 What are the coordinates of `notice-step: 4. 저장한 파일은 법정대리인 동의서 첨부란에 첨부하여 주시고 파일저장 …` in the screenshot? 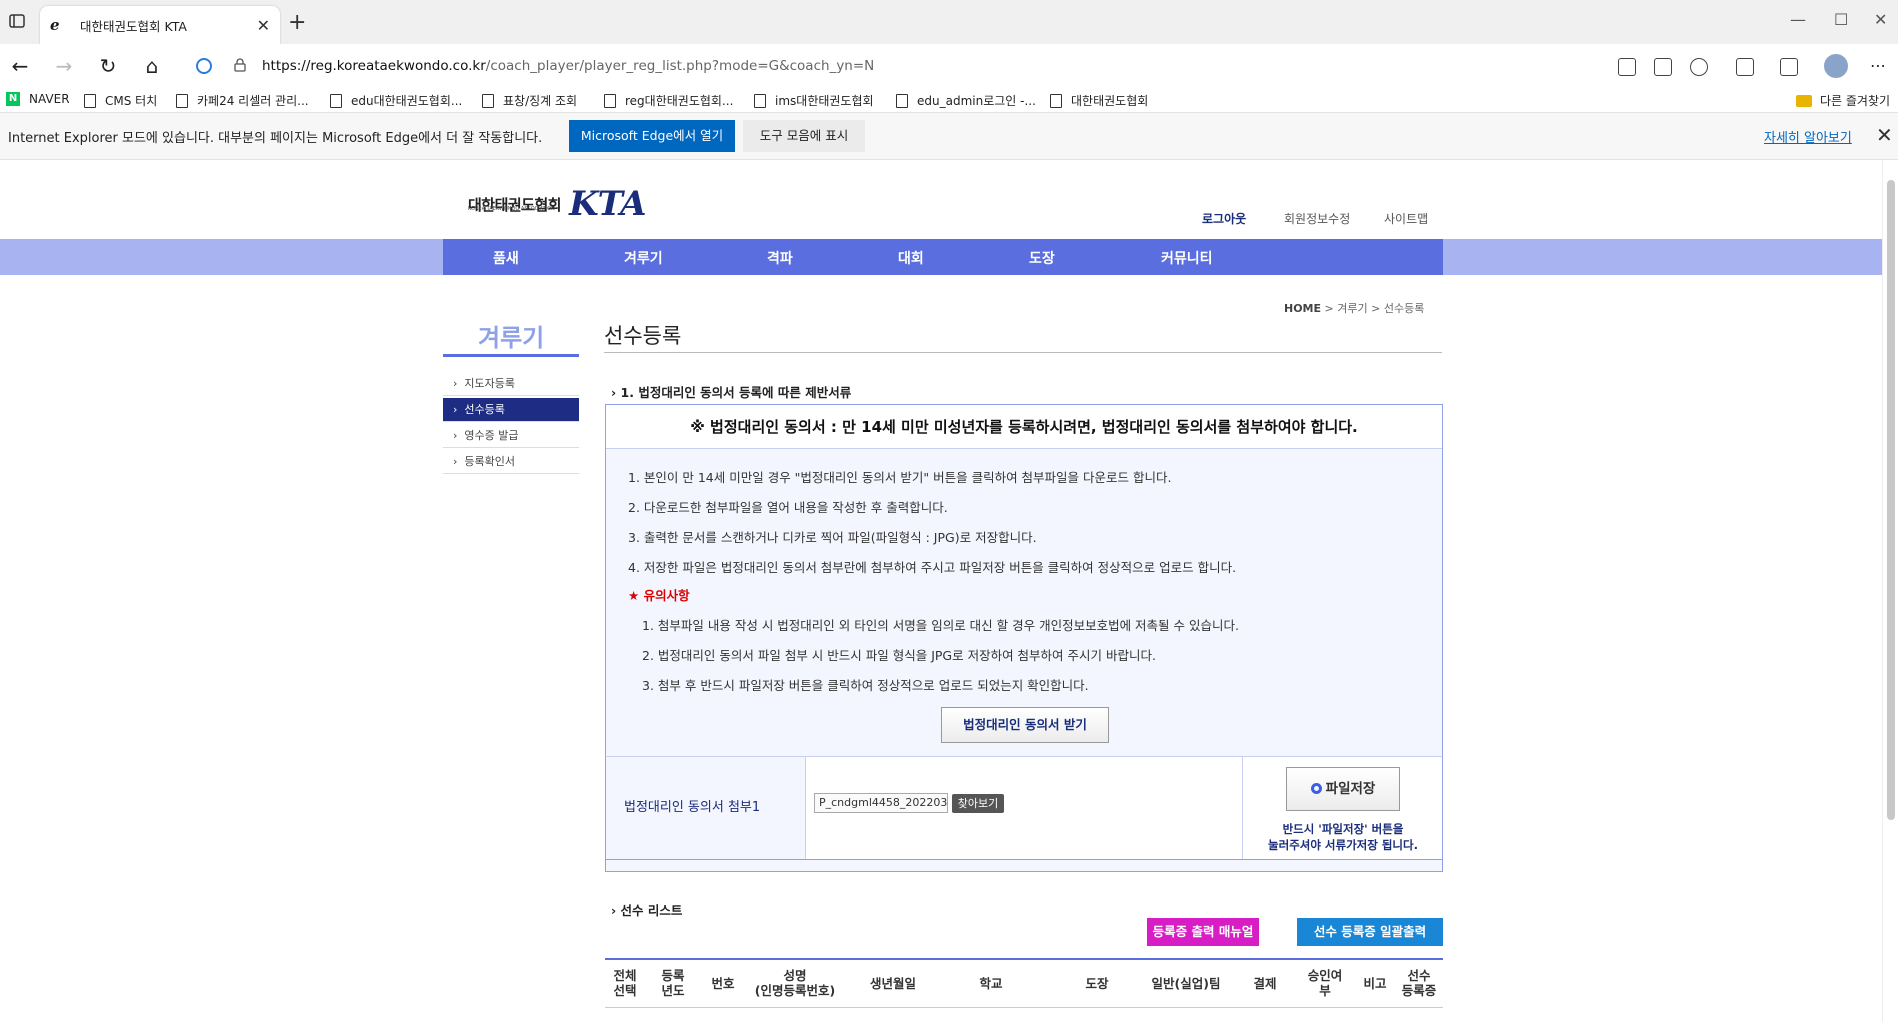 It's located at (932, 567).